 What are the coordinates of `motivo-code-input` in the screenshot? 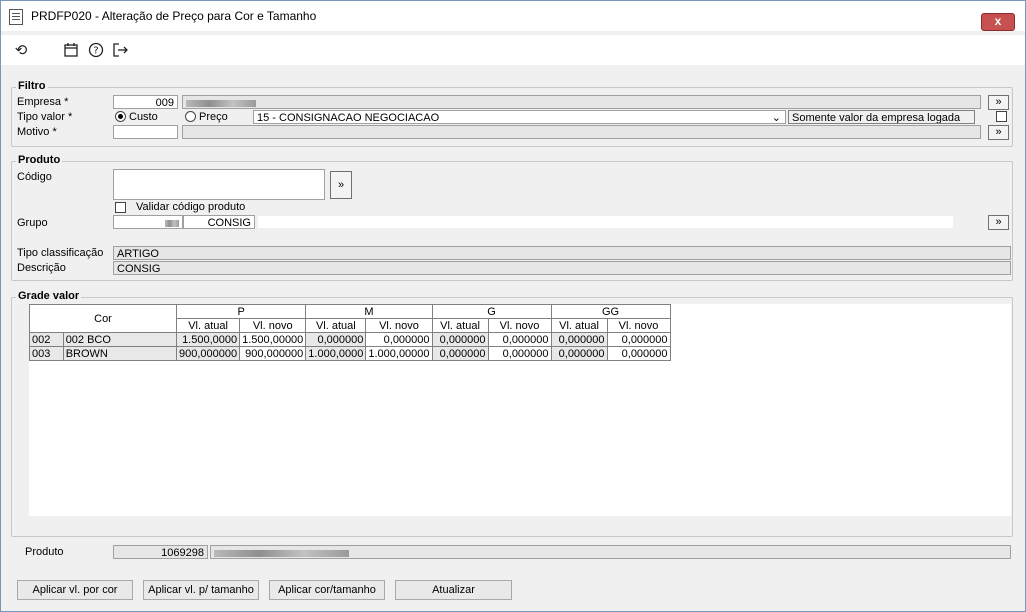 It's located at (145, 132).